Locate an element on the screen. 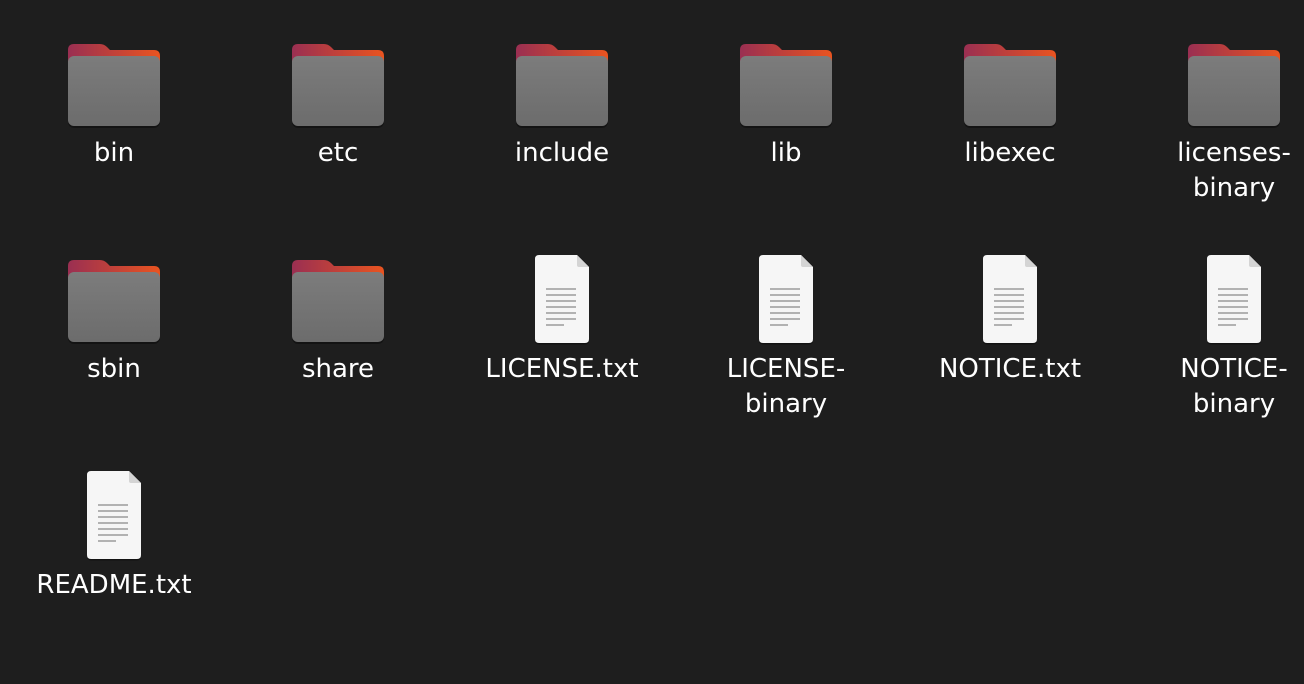 The width and height of the screenshot is (1304, 684). folder-item-etc: etc is located at coordinates (338, 144).